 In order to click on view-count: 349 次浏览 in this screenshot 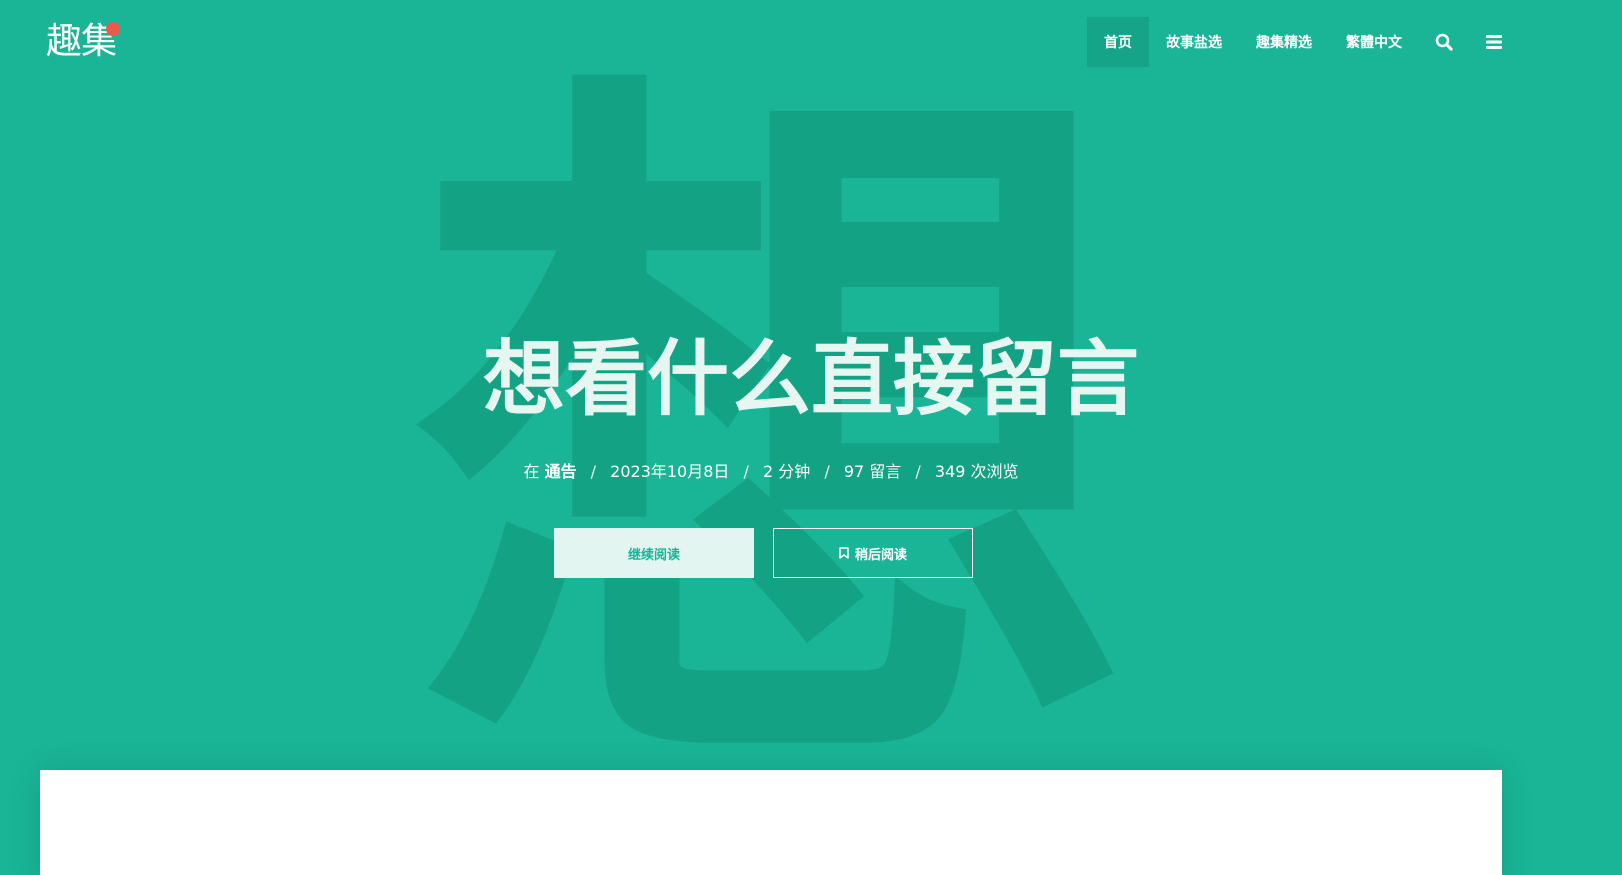, I will do `click(976, 471)`.